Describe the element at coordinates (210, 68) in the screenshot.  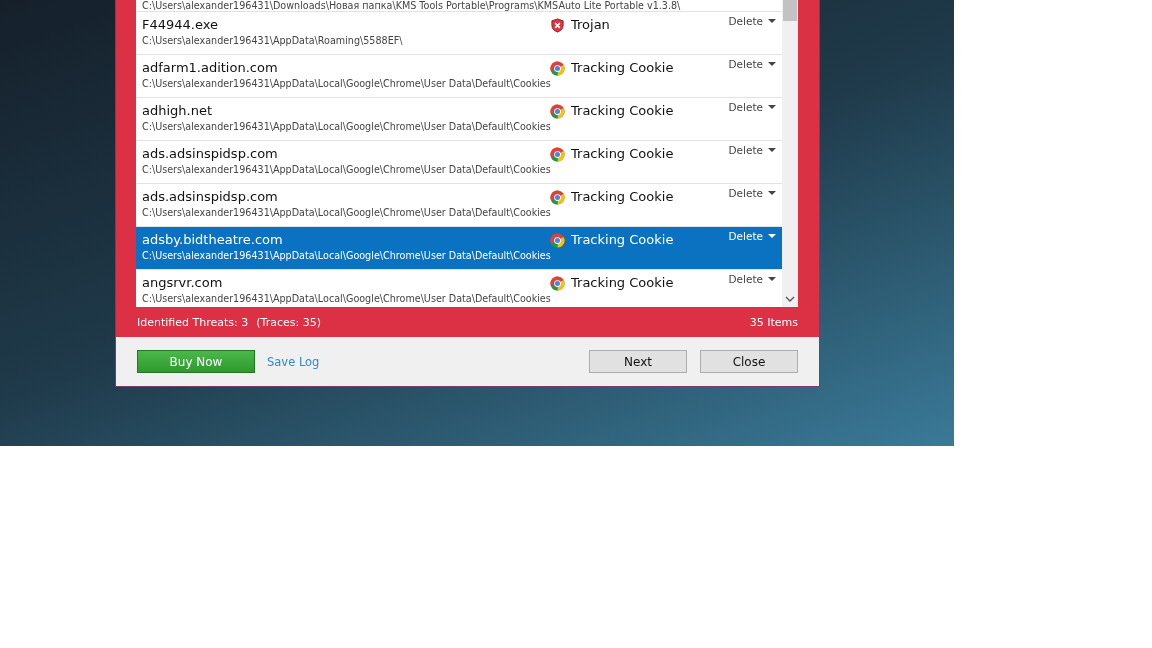
I see `item-name: adfarm1.adition.com` at that location.